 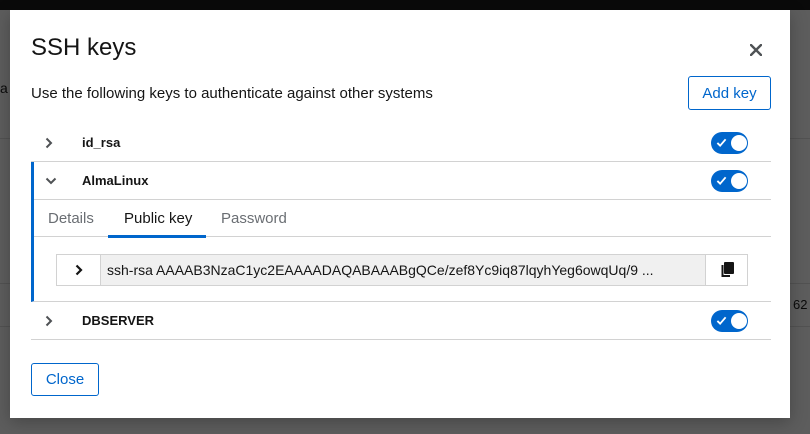 I want to click on tab-password: Password, so click(x=254, y=218).